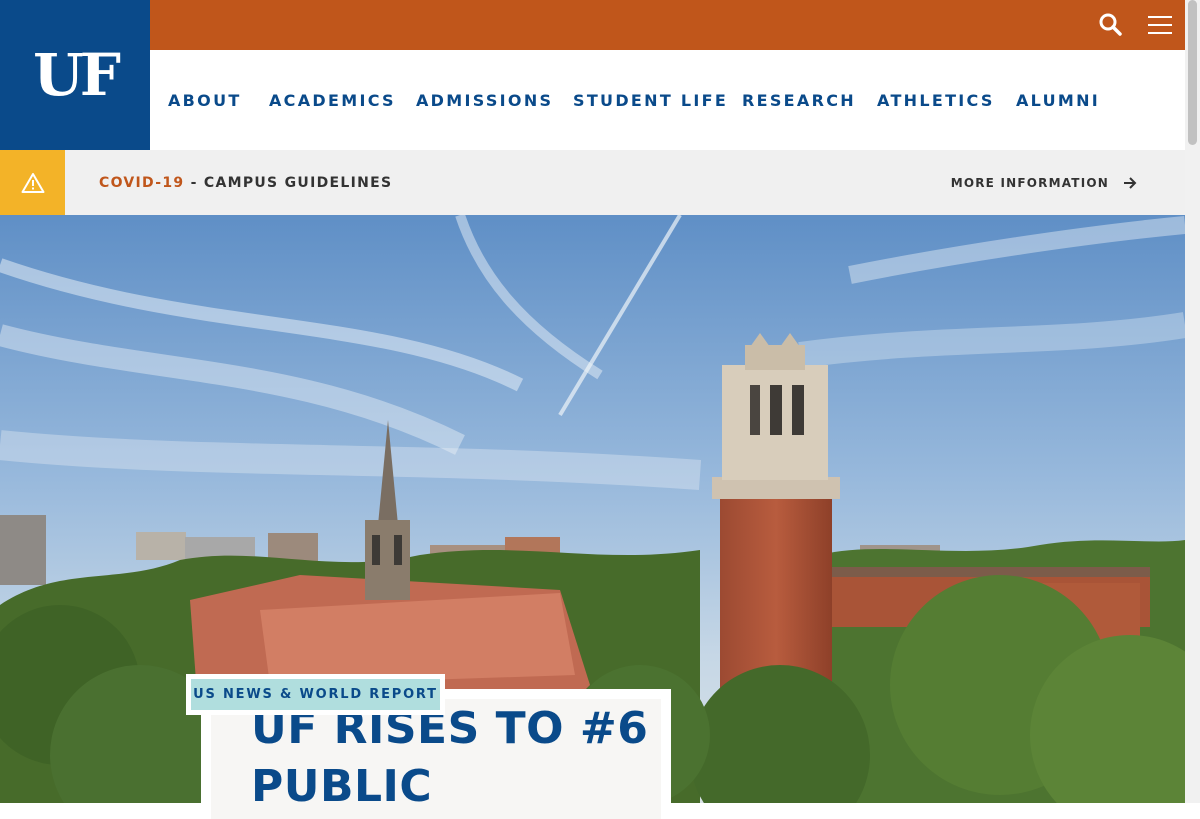  What do you see at coordinates (1130, 182) in the screenshot?
I see `arrow-right-icon` at bounding box center [1130, 182].